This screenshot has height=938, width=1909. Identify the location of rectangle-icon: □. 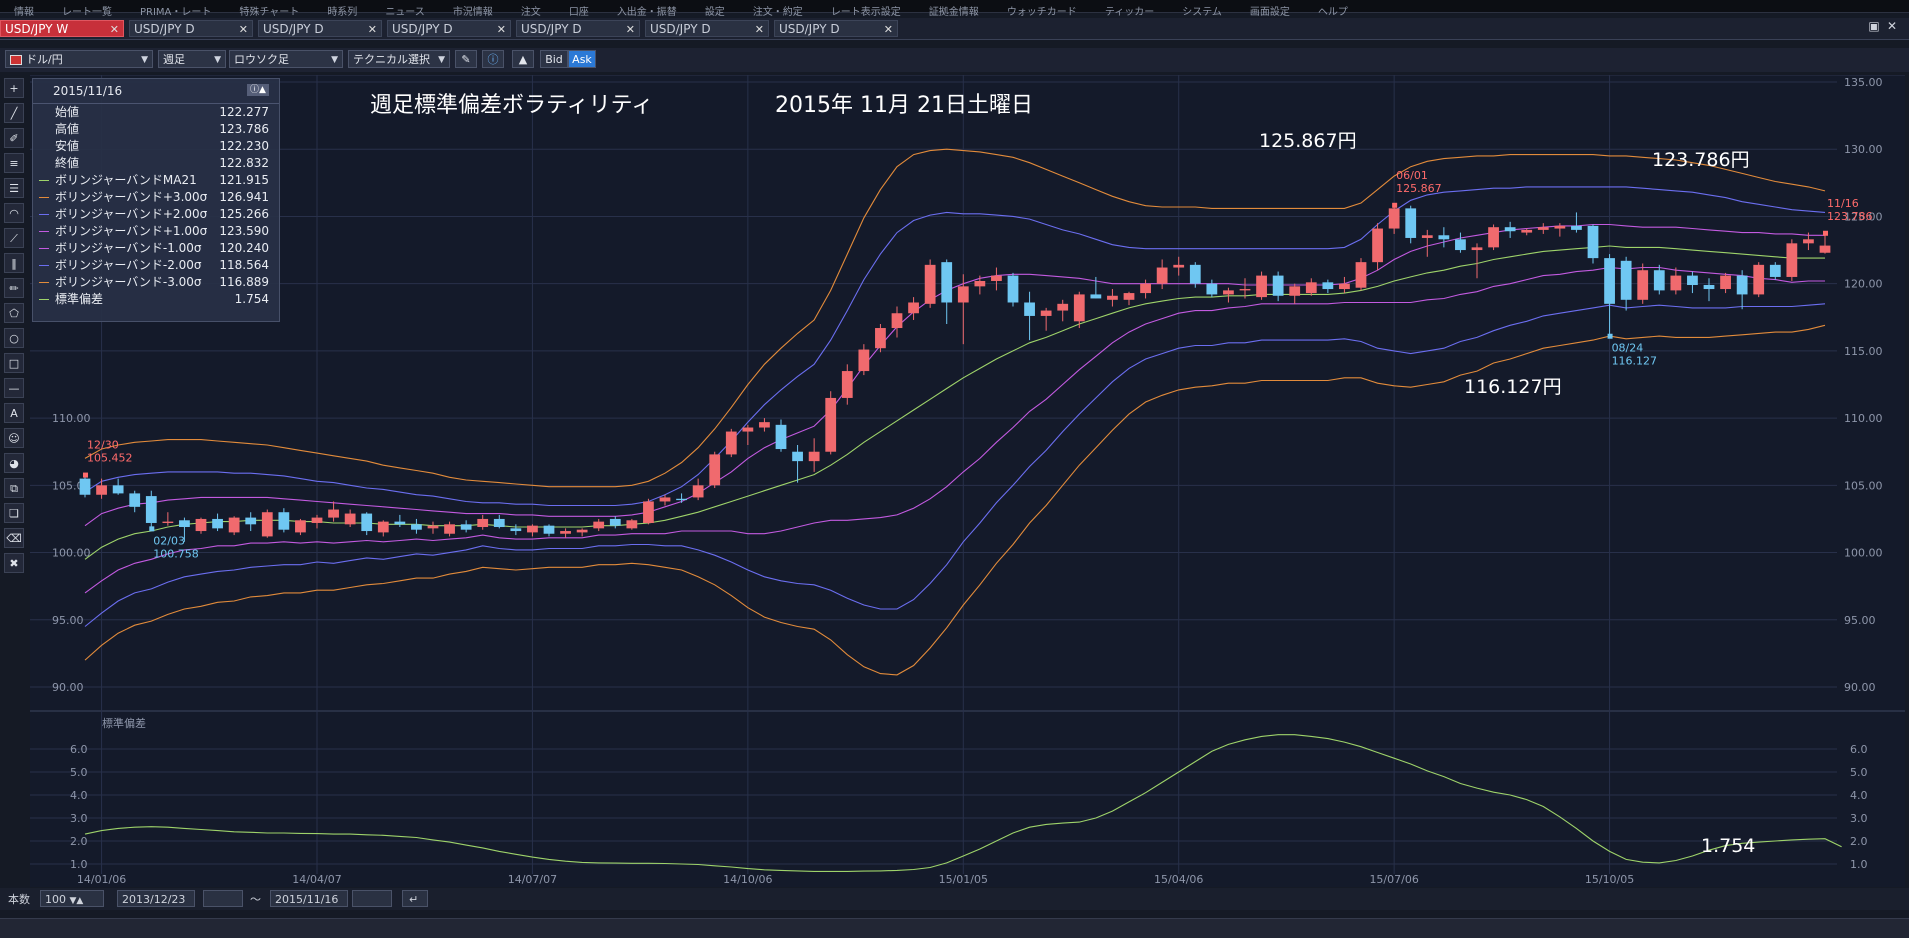
(14, 363).